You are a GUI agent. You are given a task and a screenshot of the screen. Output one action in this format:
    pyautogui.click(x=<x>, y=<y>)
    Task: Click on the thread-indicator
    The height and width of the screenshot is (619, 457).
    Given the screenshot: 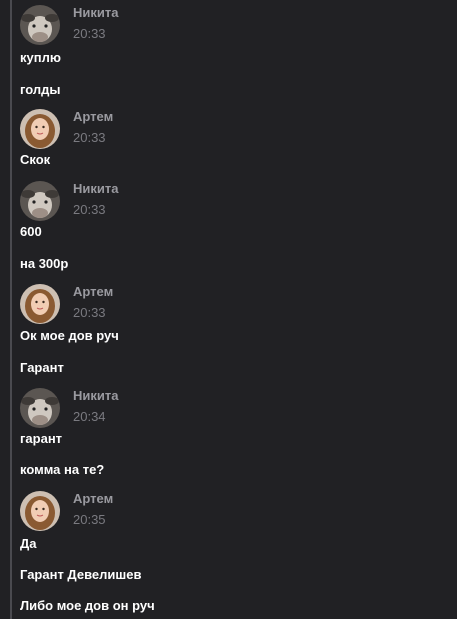 What is the action you would take?
    pyautogui.click(x=11, y=309)
    